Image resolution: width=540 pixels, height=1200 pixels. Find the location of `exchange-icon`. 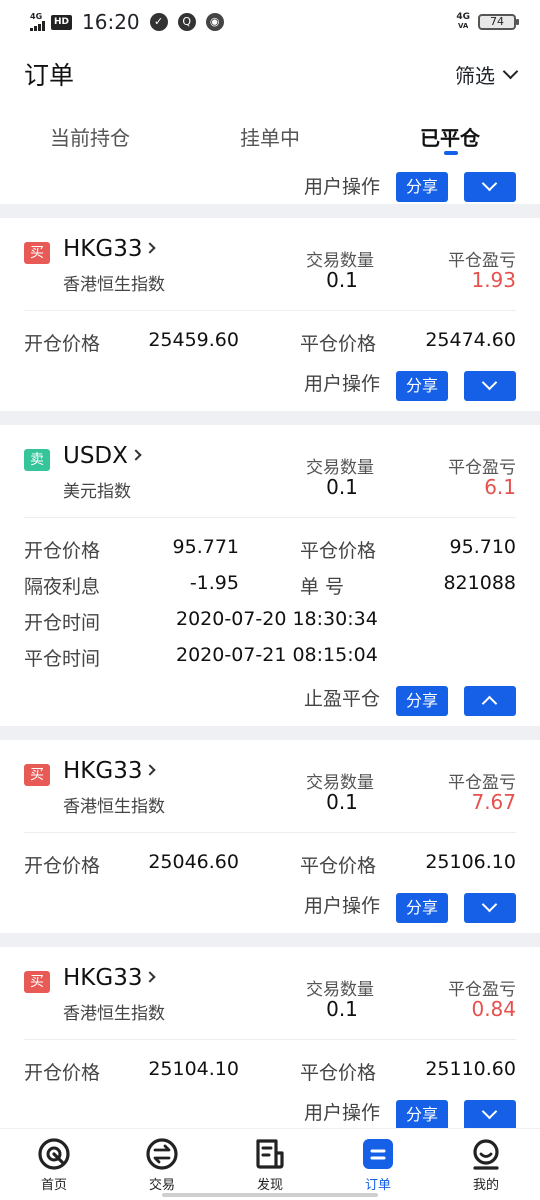

exchange-icon is located at coordinates (162, 1154).